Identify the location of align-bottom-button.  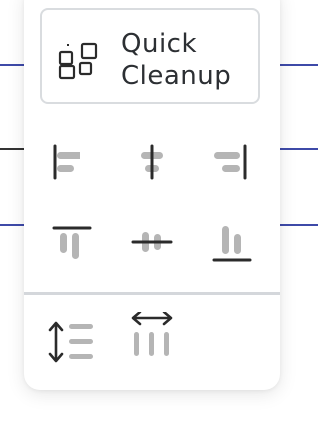
(232, 244).